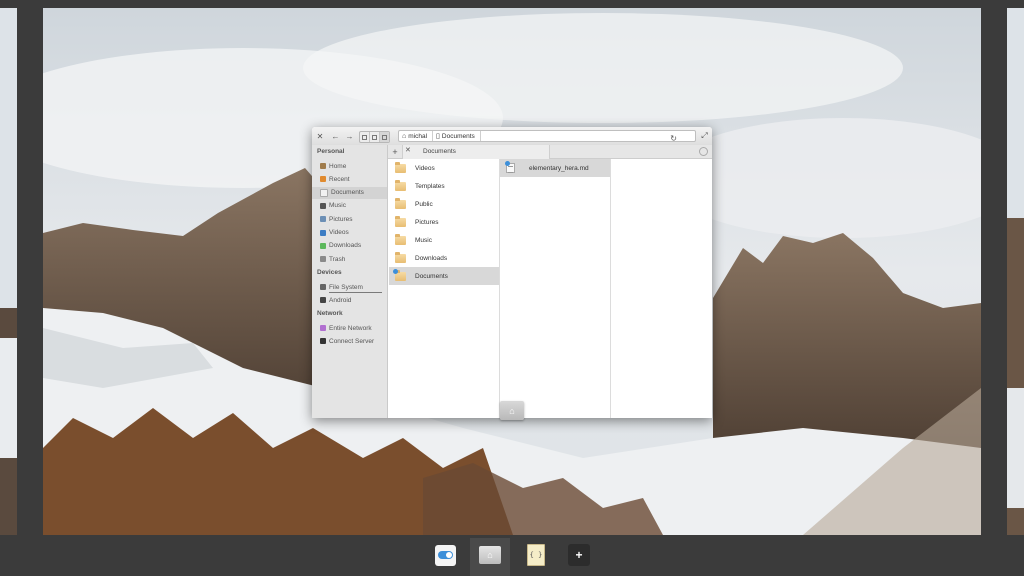  I want to click on view-switcher, so click(374, 137).